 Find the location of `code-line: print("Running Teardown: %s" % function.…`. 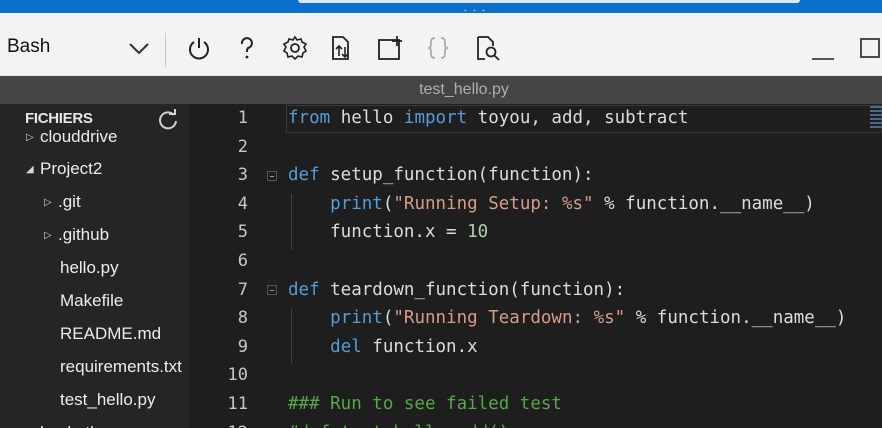

code-line: print("Running Teardown: %s" % function.… is located at coordinates (567, 318).